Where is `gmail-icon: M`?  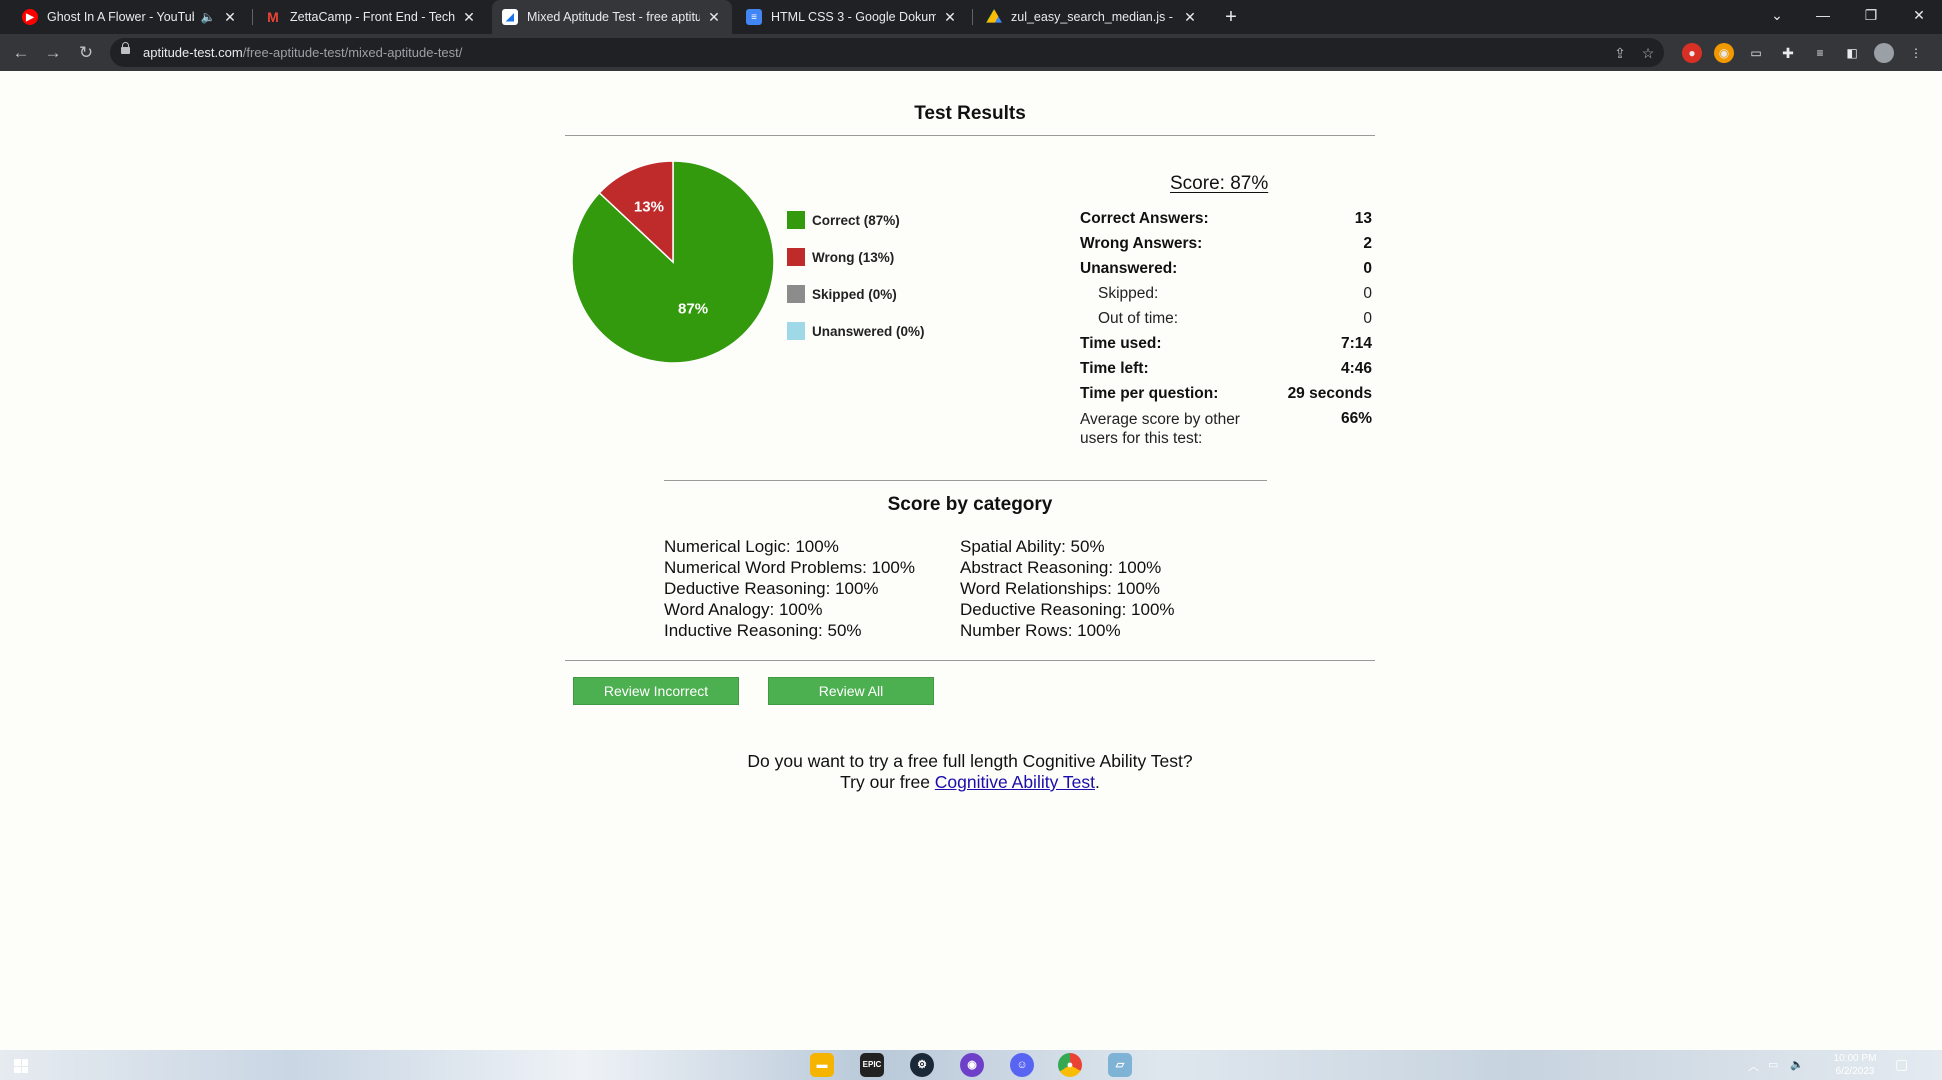
gmail-icon: M is located at coordinates (273, 17).